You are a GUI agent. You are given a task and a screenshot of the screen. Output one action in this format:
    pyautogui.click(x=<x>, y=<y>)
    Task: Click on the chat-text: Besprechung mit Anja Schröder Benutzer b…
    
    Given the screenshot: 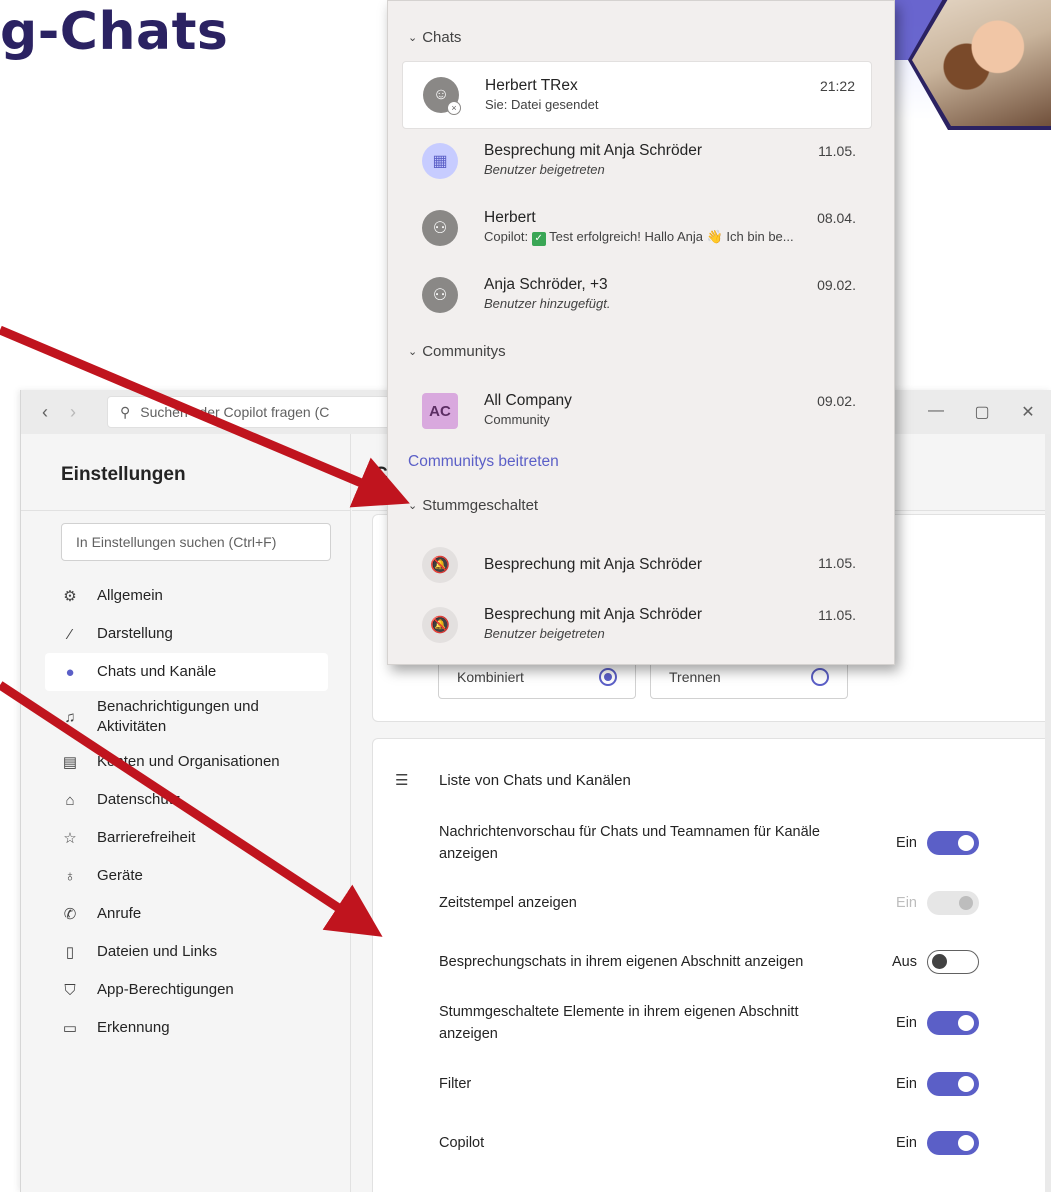 What is the action you would take?
    pyautogui.click(x=634, y=160)
    